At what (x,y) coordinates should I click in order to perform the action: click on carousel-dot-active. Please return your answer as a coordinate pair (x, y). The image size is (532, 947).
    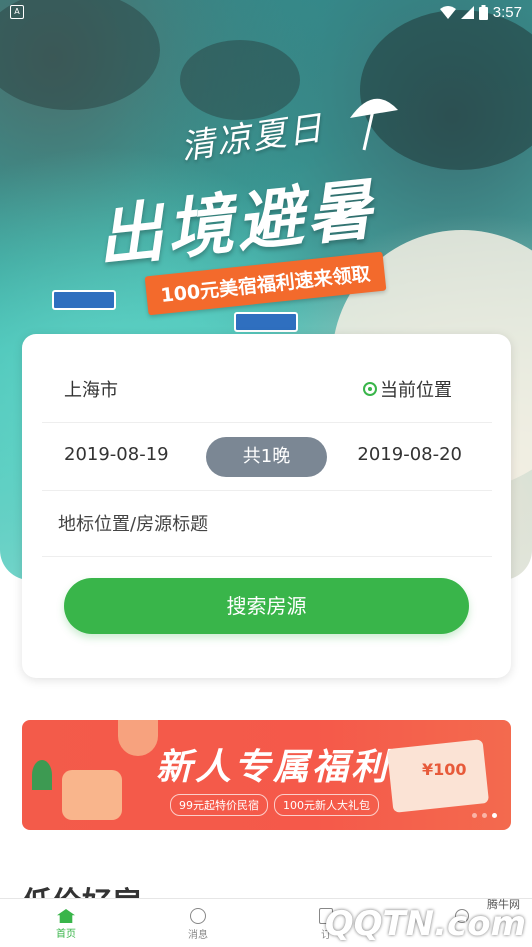
    Looking at the image, I should click on (494, 815).